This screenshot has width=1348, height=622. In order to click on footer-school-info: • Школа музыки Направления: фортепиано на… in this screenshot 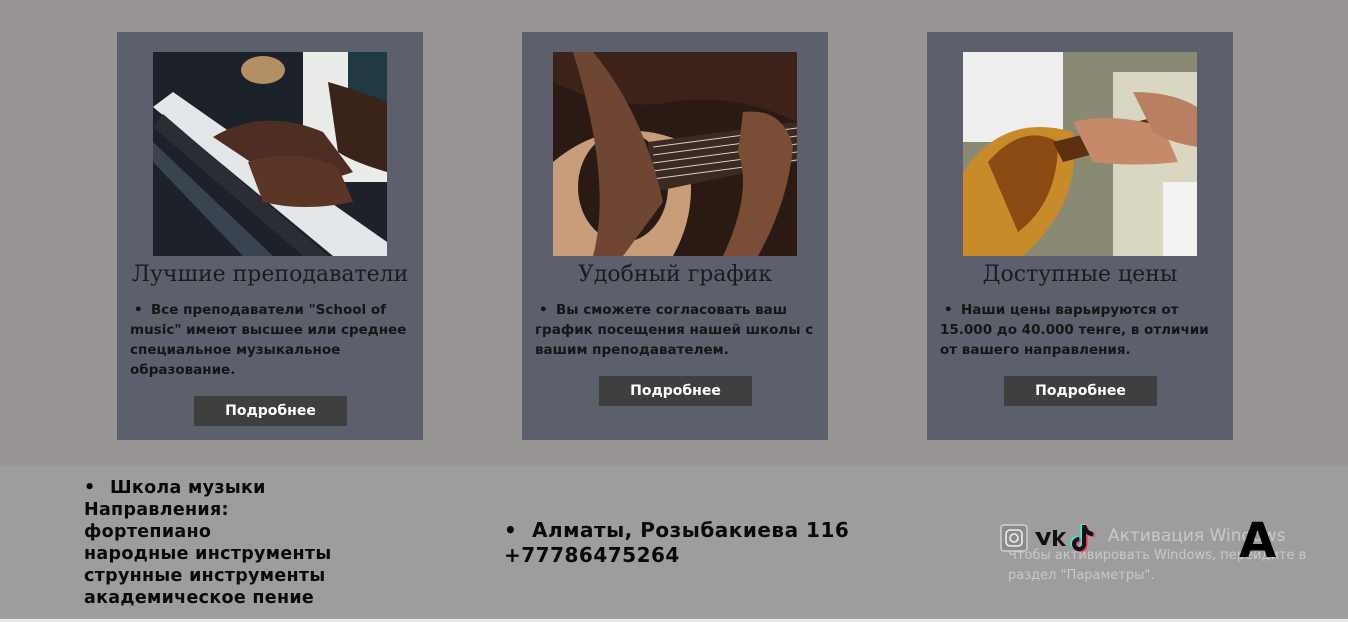, I will do `click(208, 543)`.